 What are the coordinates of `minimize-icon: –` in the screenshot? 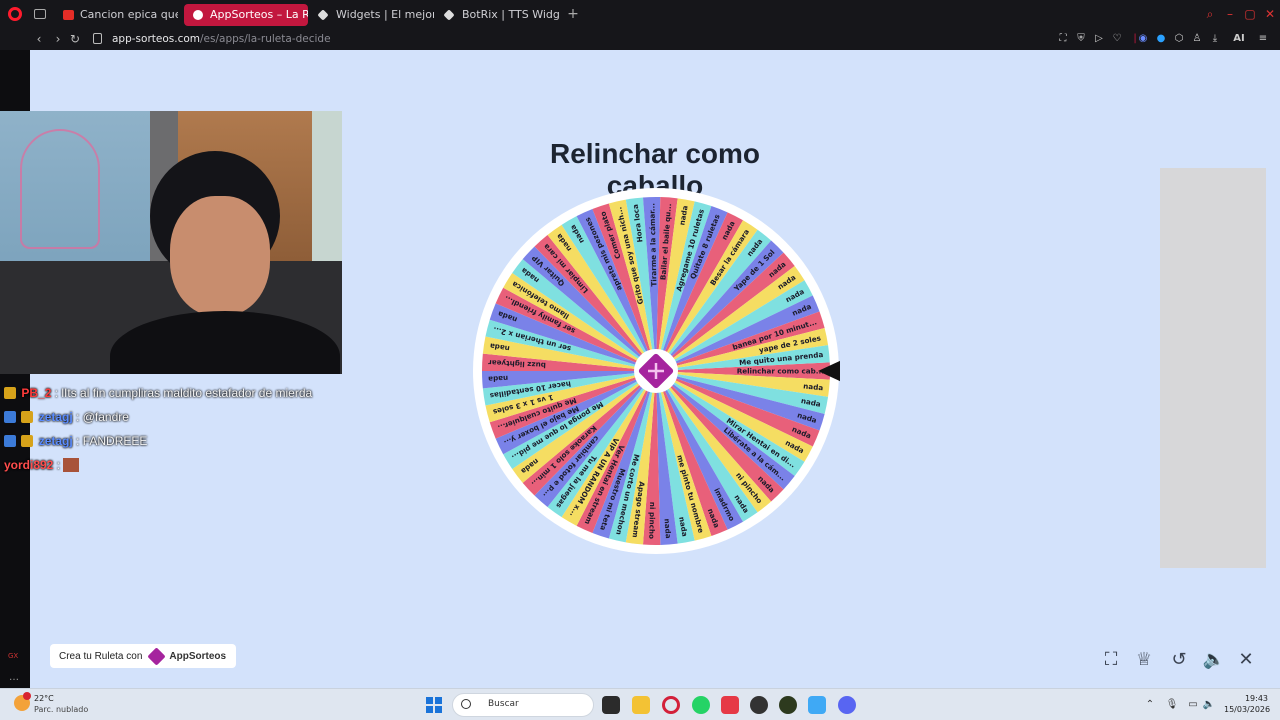 It's located at (1230, 14).